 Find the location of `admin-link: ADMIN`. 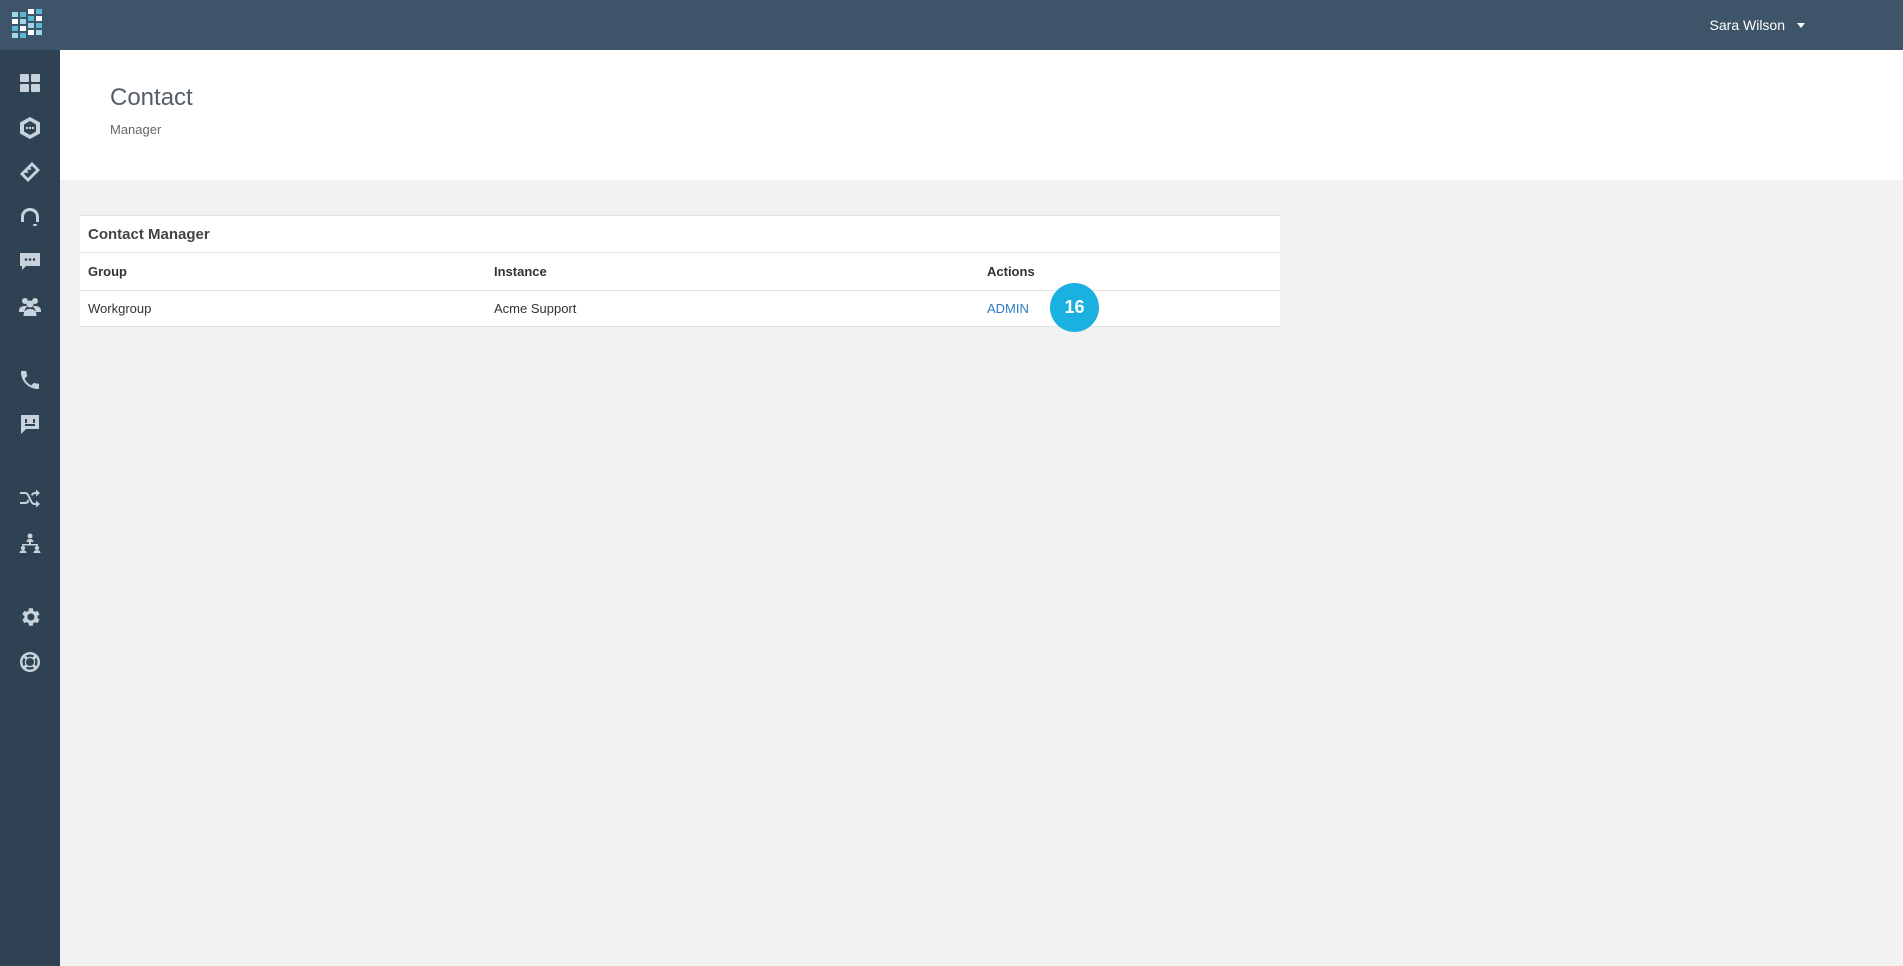

admin-link: ADMIN is located at coordinates (1008, 308).